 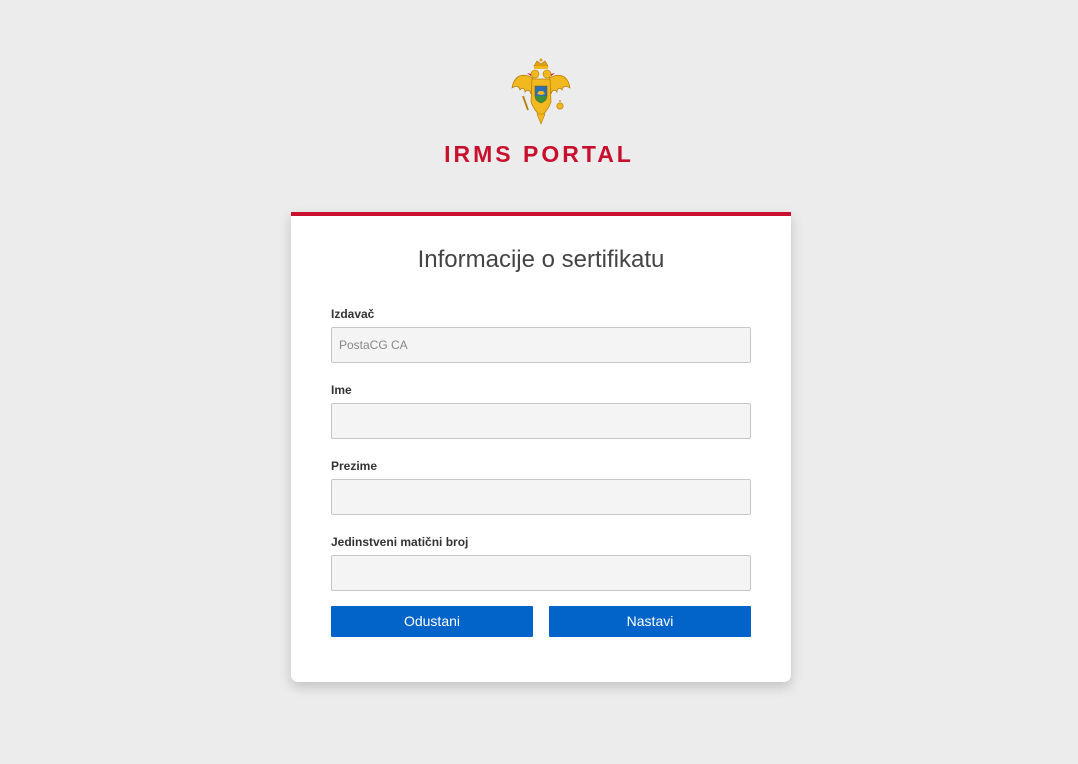 I want to click on cancel-button: Odustani, so click(x=432, y=621).